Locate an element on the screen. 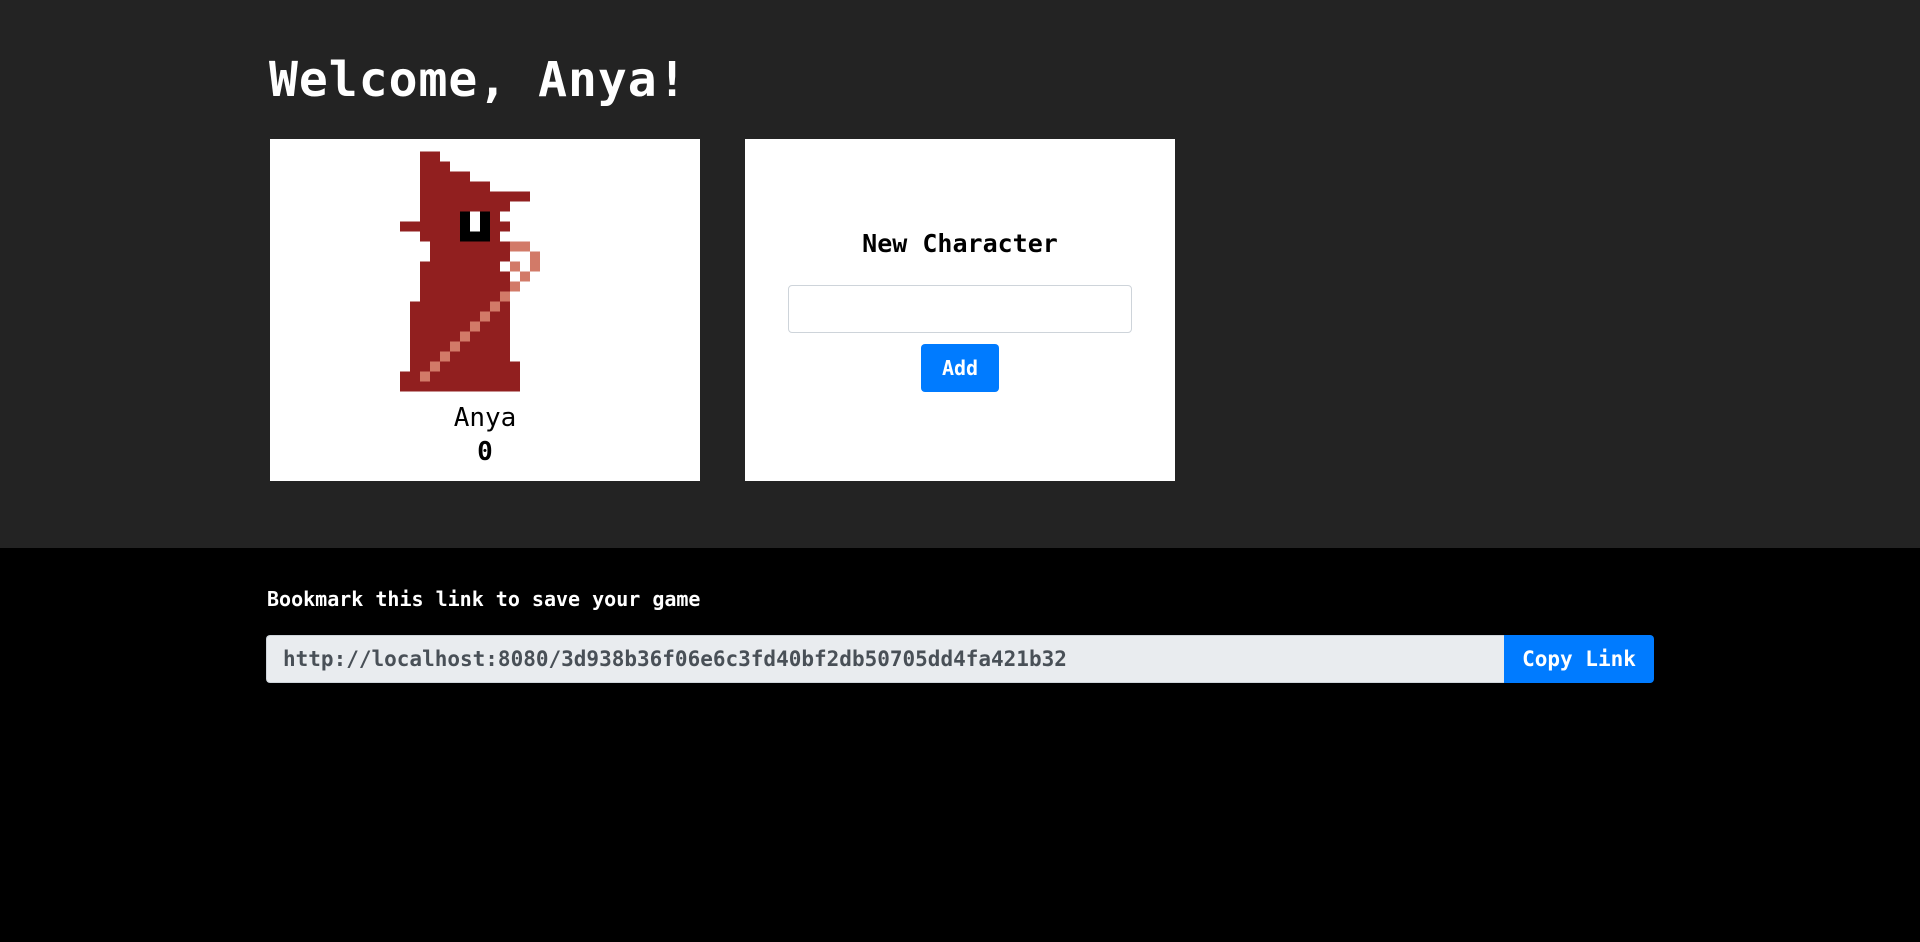 This screenshot has height=942, width=1920. character-card: Anya 0 is located at coordinates (485, 310).